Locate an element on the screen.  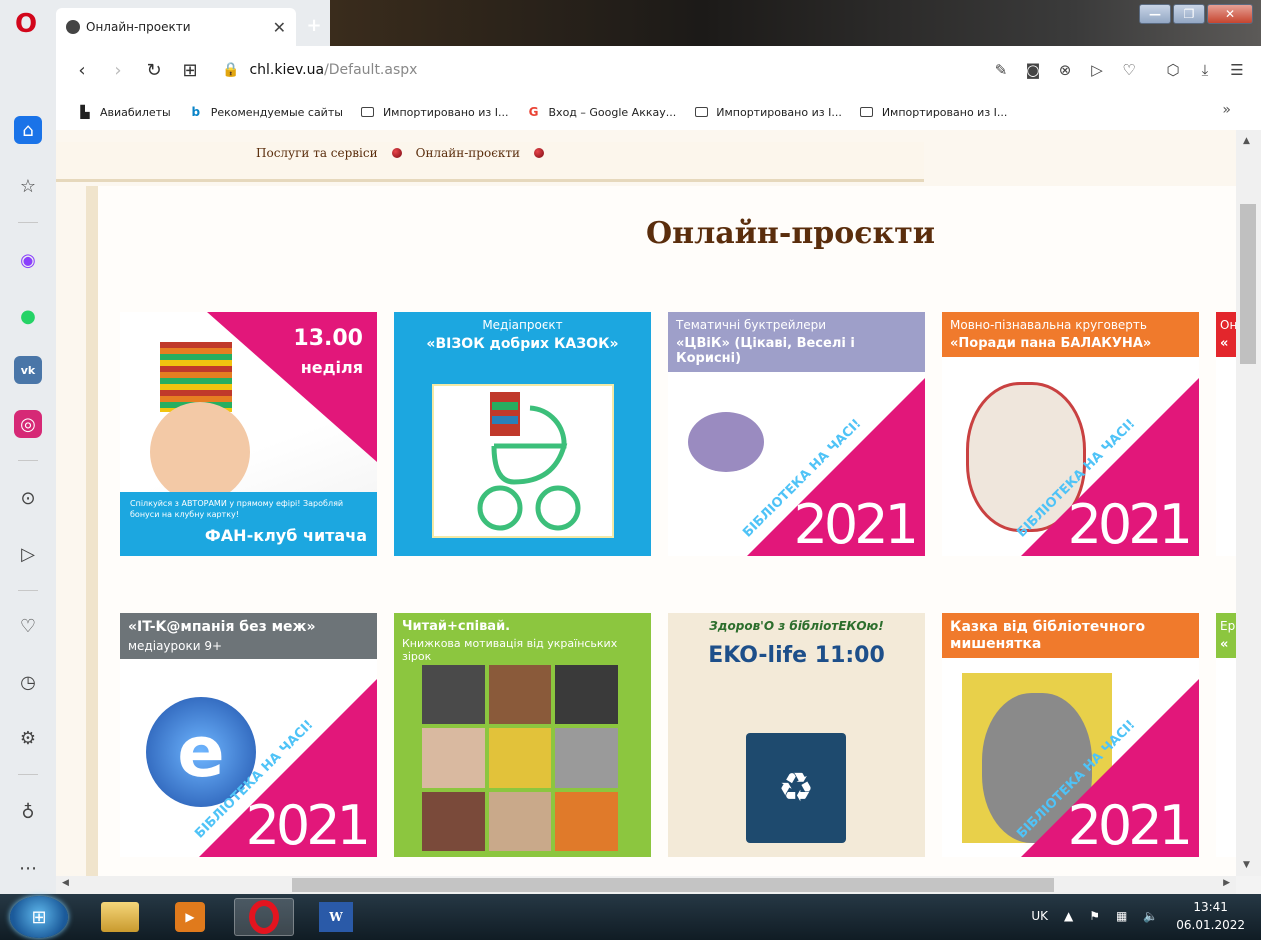
card-subtitle: мишенятка is located at coordinates (996, 644).